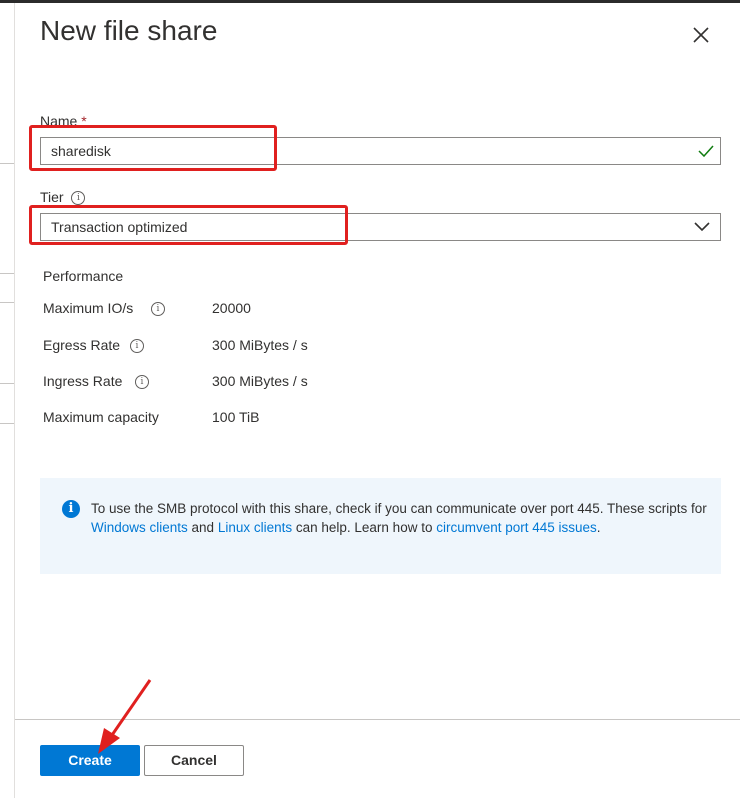 The width and height of the screenshot is (740, 798). Describe the element at coordinates (71, 509) in the screenshot. I see `info-icon: i` at that location.